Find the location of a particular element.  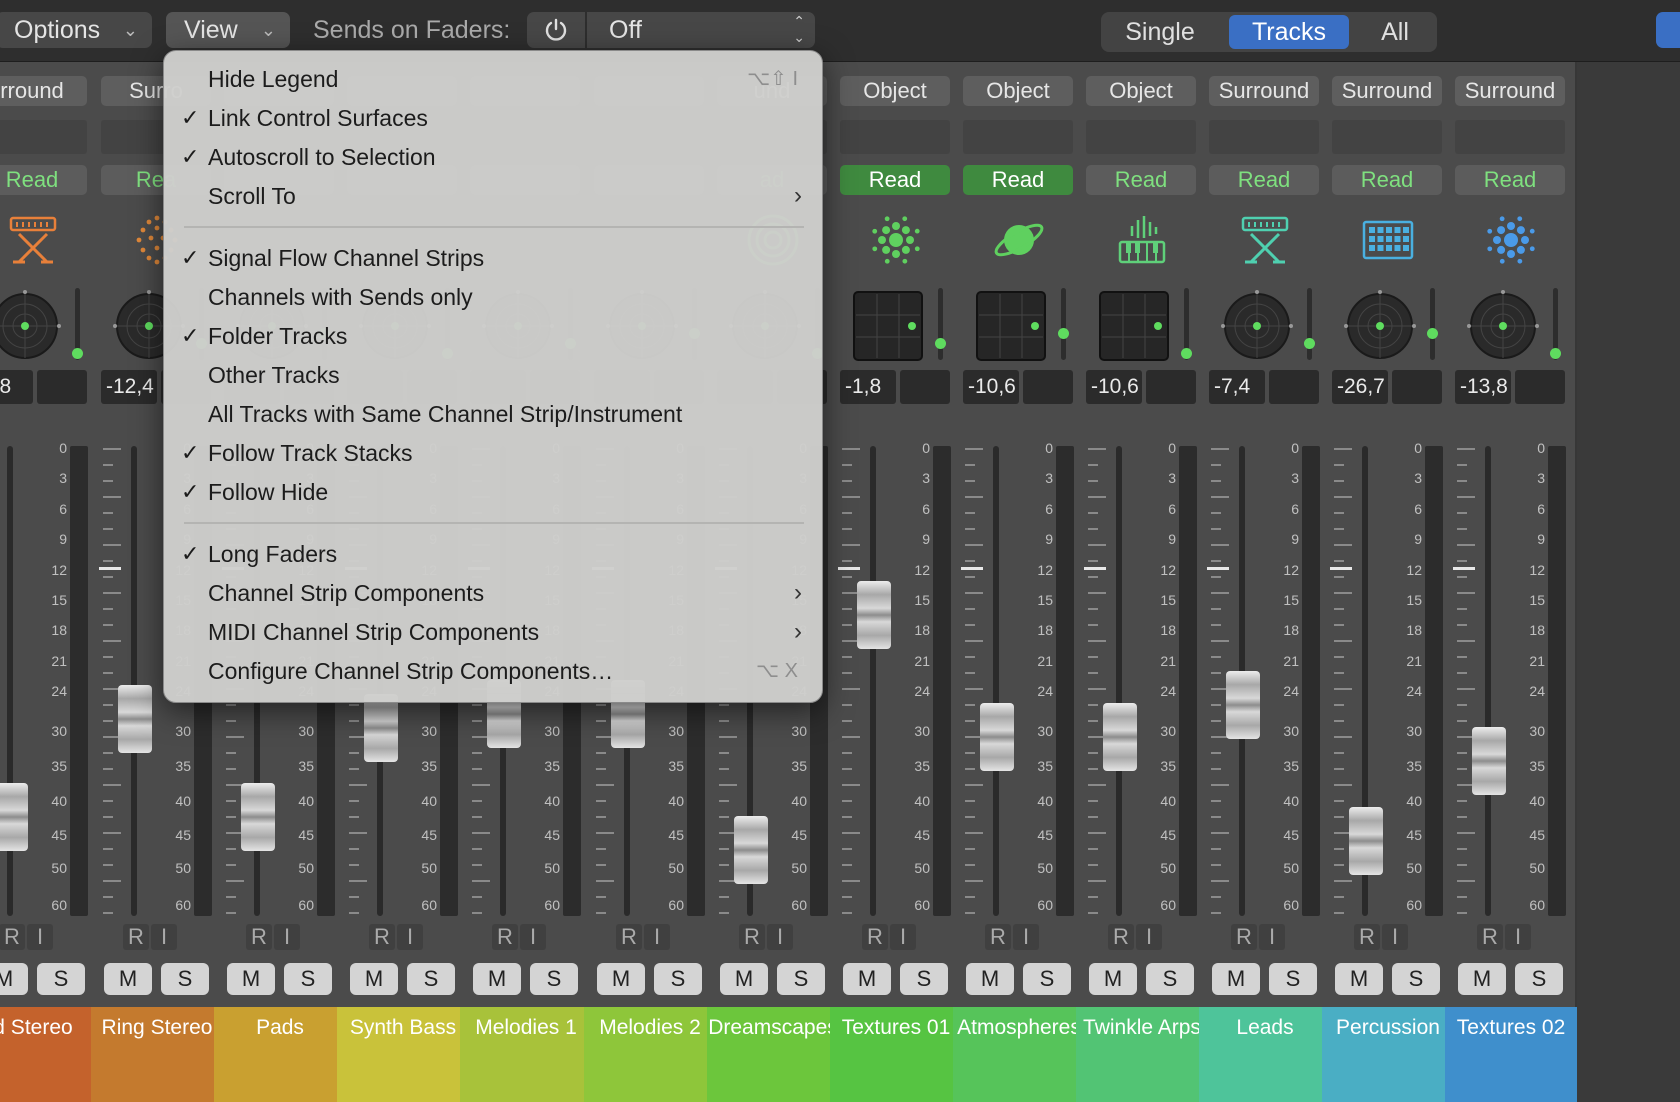

track-name: Textures 01 is located at coordinates (896, 1054).